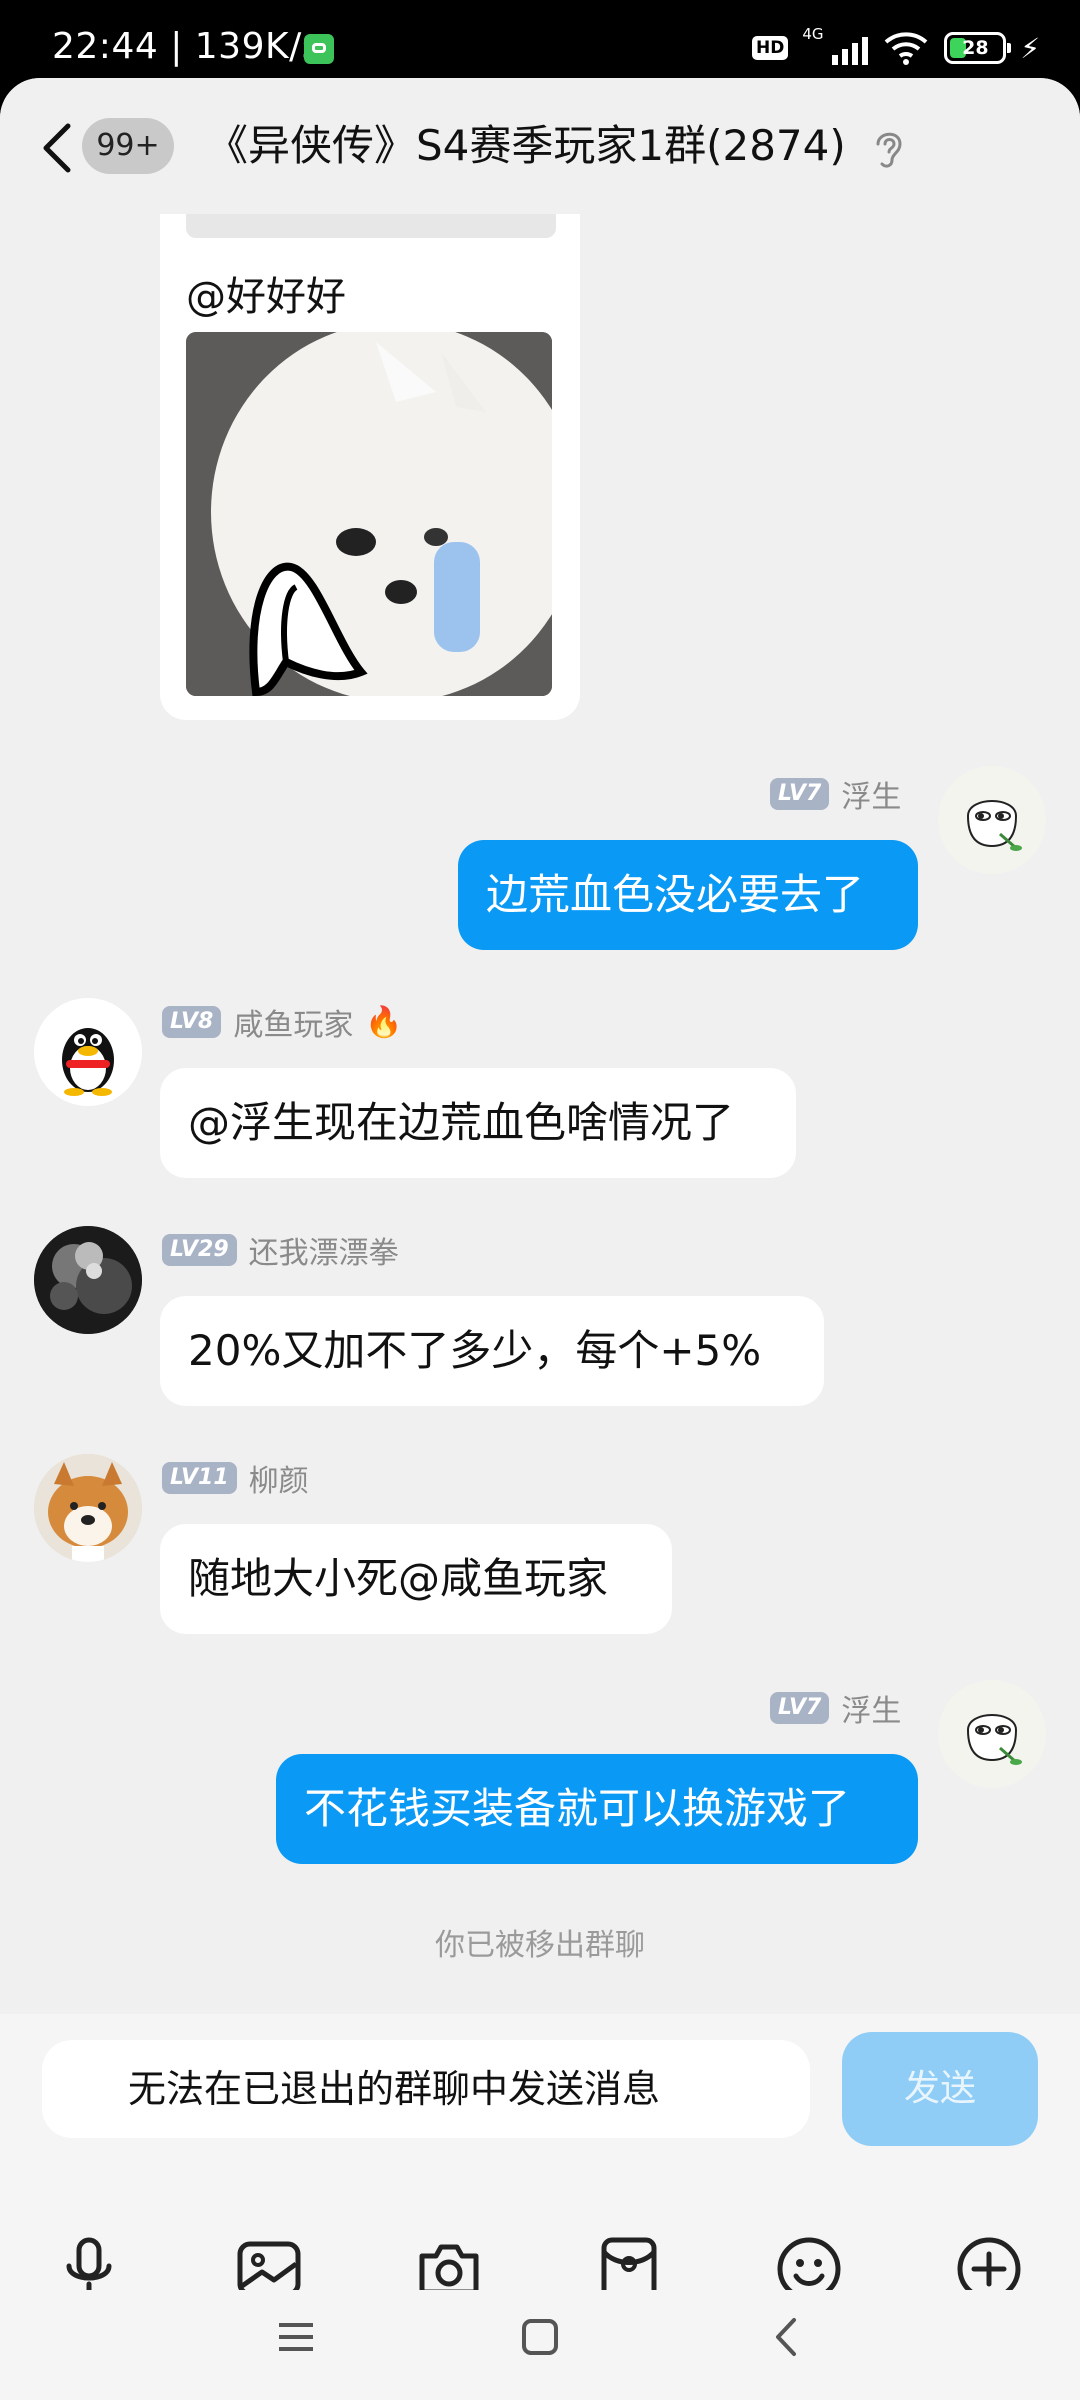 The width and height of the screenshot is (1080, 2400). Describe the element at coordinates (369, 514) in the screenshot. I see `dog-sticker-image` at that location.